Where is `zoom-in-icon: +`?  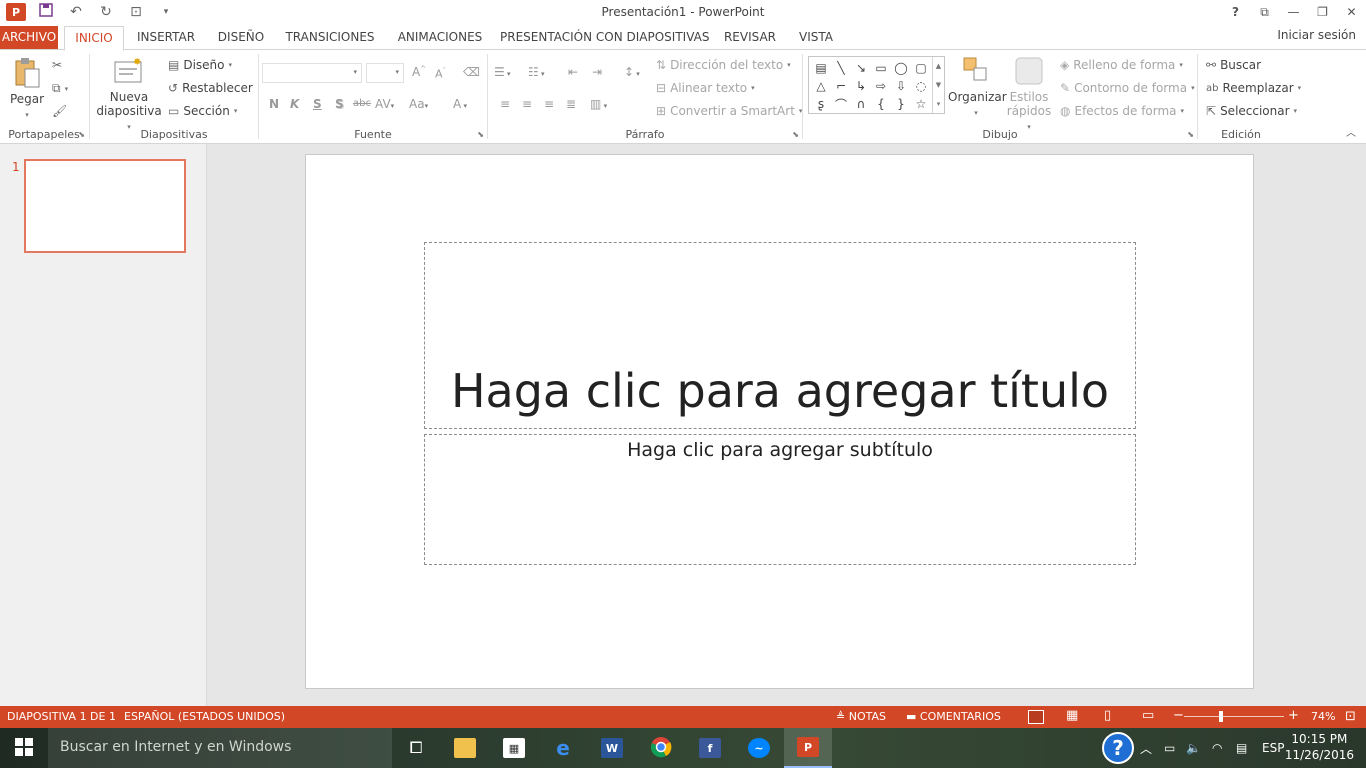 zoom-in-icon: + is located at coordinates (1293, 715).